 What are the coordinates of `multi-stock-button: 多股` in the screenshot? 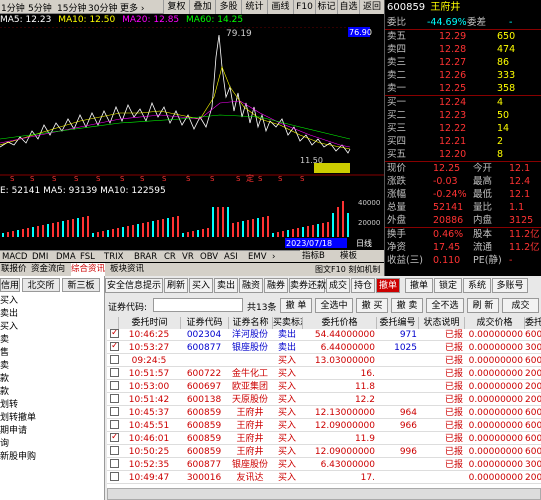 It's located at (228, 7).